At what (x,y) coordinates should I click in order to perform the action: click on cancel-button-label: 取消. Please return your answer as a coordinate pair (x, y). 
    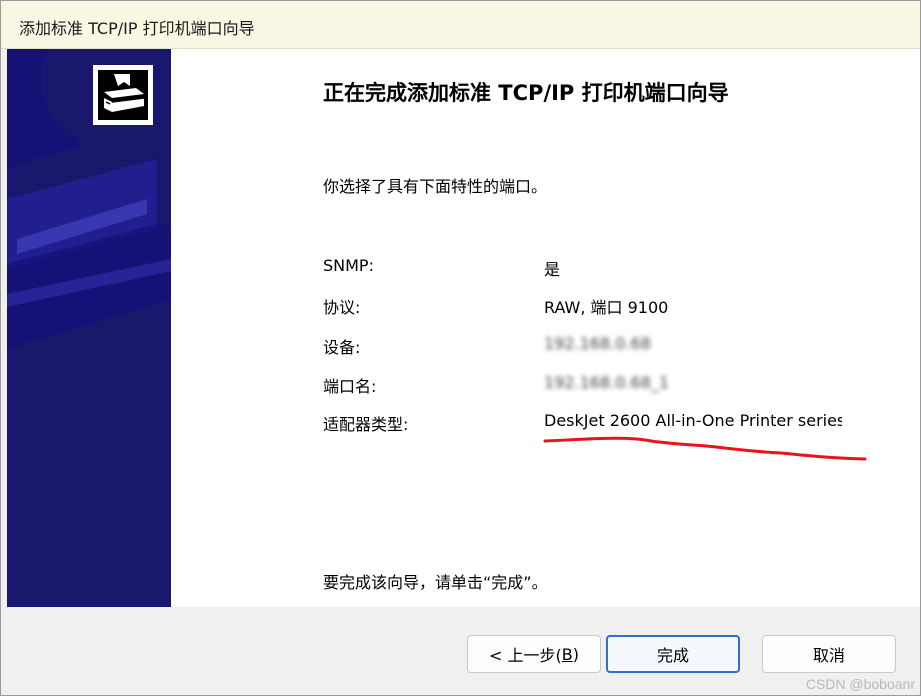
    Looking at the image, I should click on (828, 655).